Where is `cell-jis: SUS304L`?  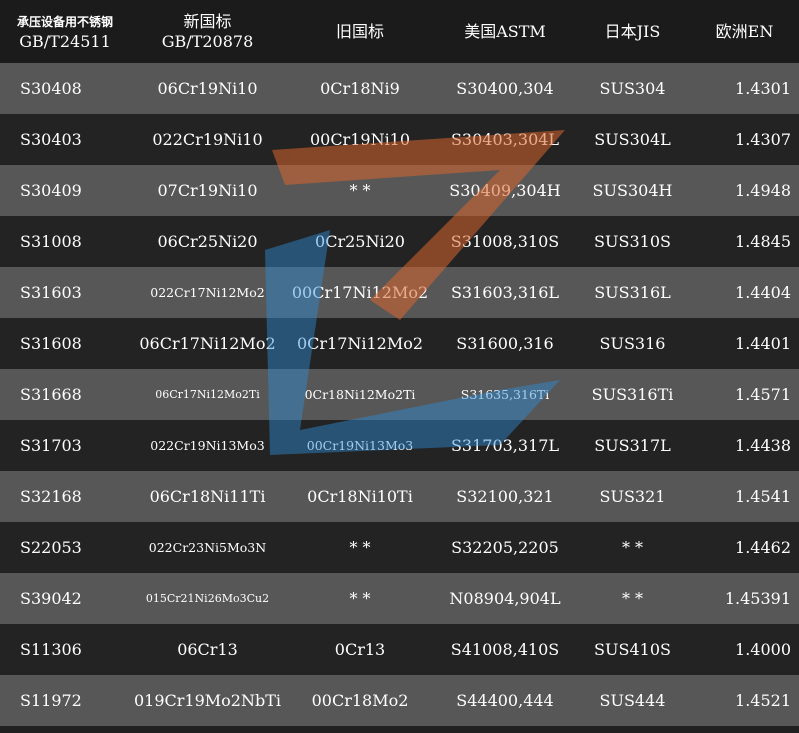
cell-jis: SUS304L is located at coordinates (632, 139).